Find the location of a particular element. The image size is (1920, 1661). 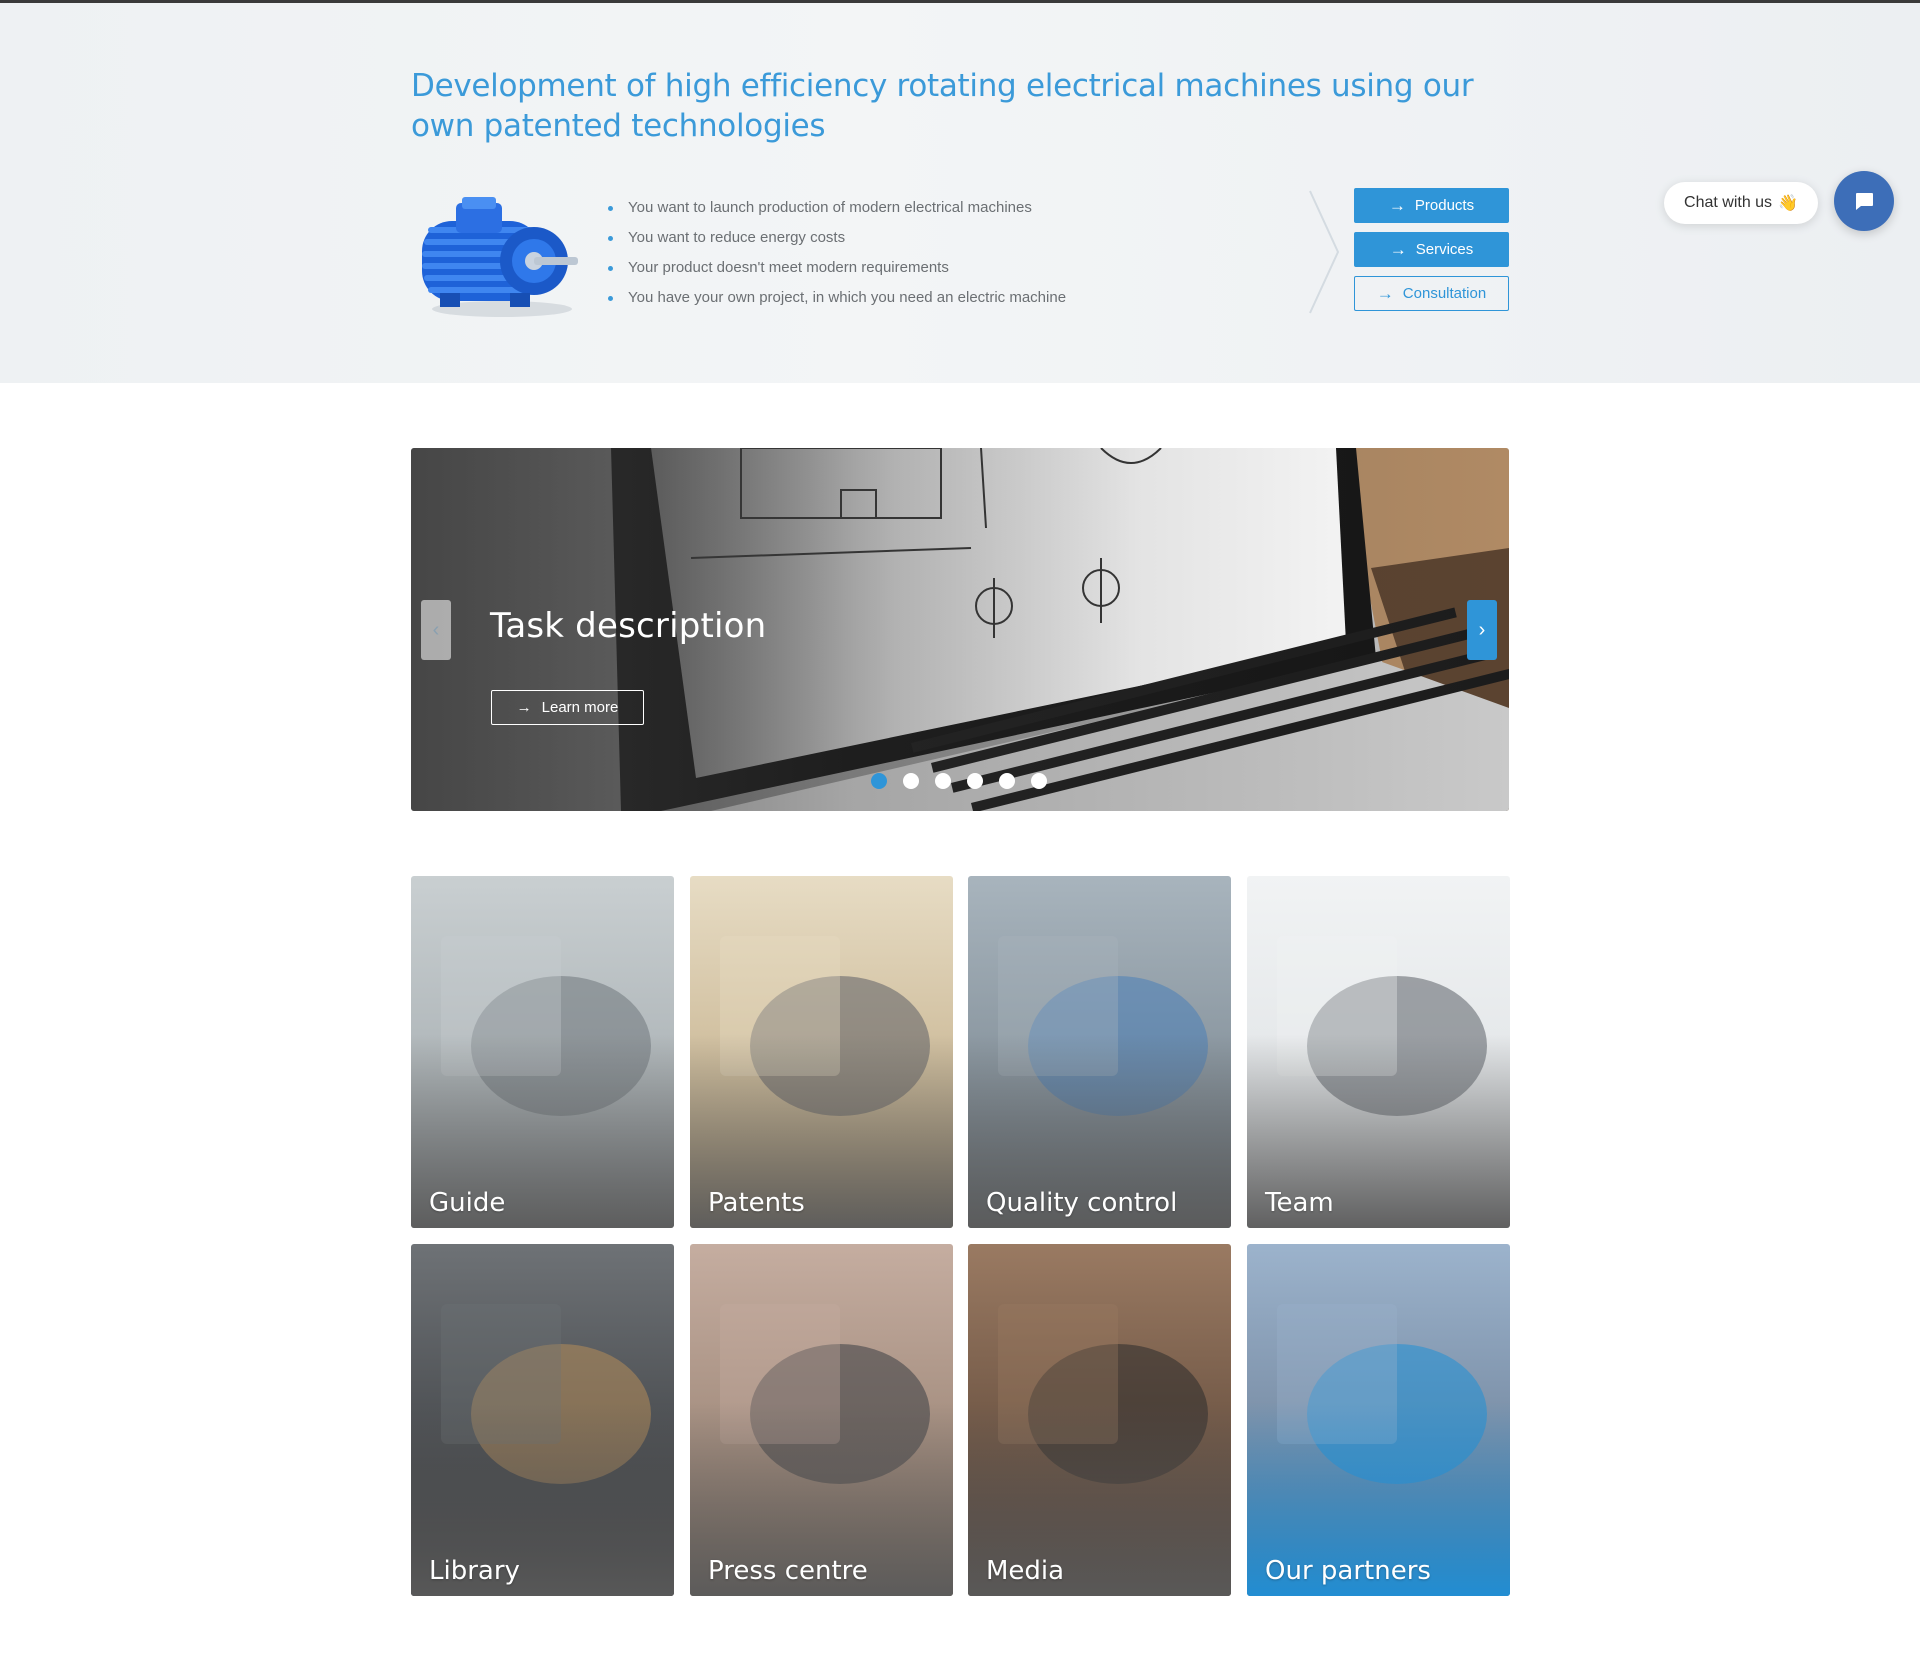

products-button: → Products is located at coordinates (1431, 205).